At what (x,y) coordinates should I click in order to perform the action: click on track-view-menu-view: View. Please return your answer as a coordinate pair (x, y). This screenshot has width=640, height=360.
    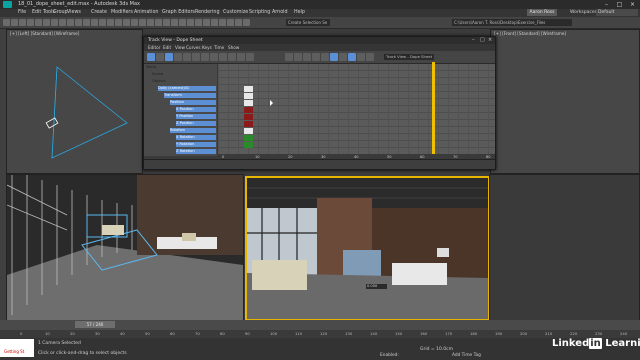
    Looking at the image, I should click on (180, 47).